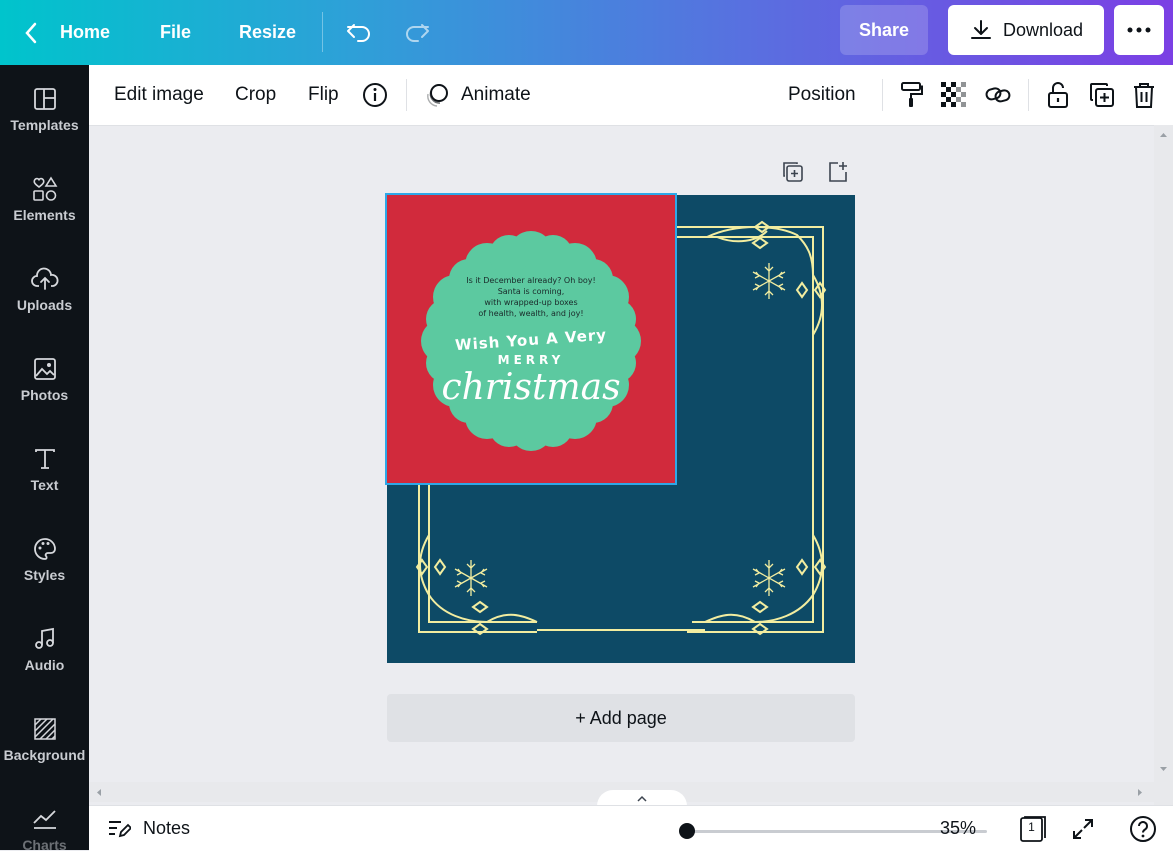 The height and width of the screenshot is (851, 1173). I want to click on animate-button: Animate, so click(477, 95).